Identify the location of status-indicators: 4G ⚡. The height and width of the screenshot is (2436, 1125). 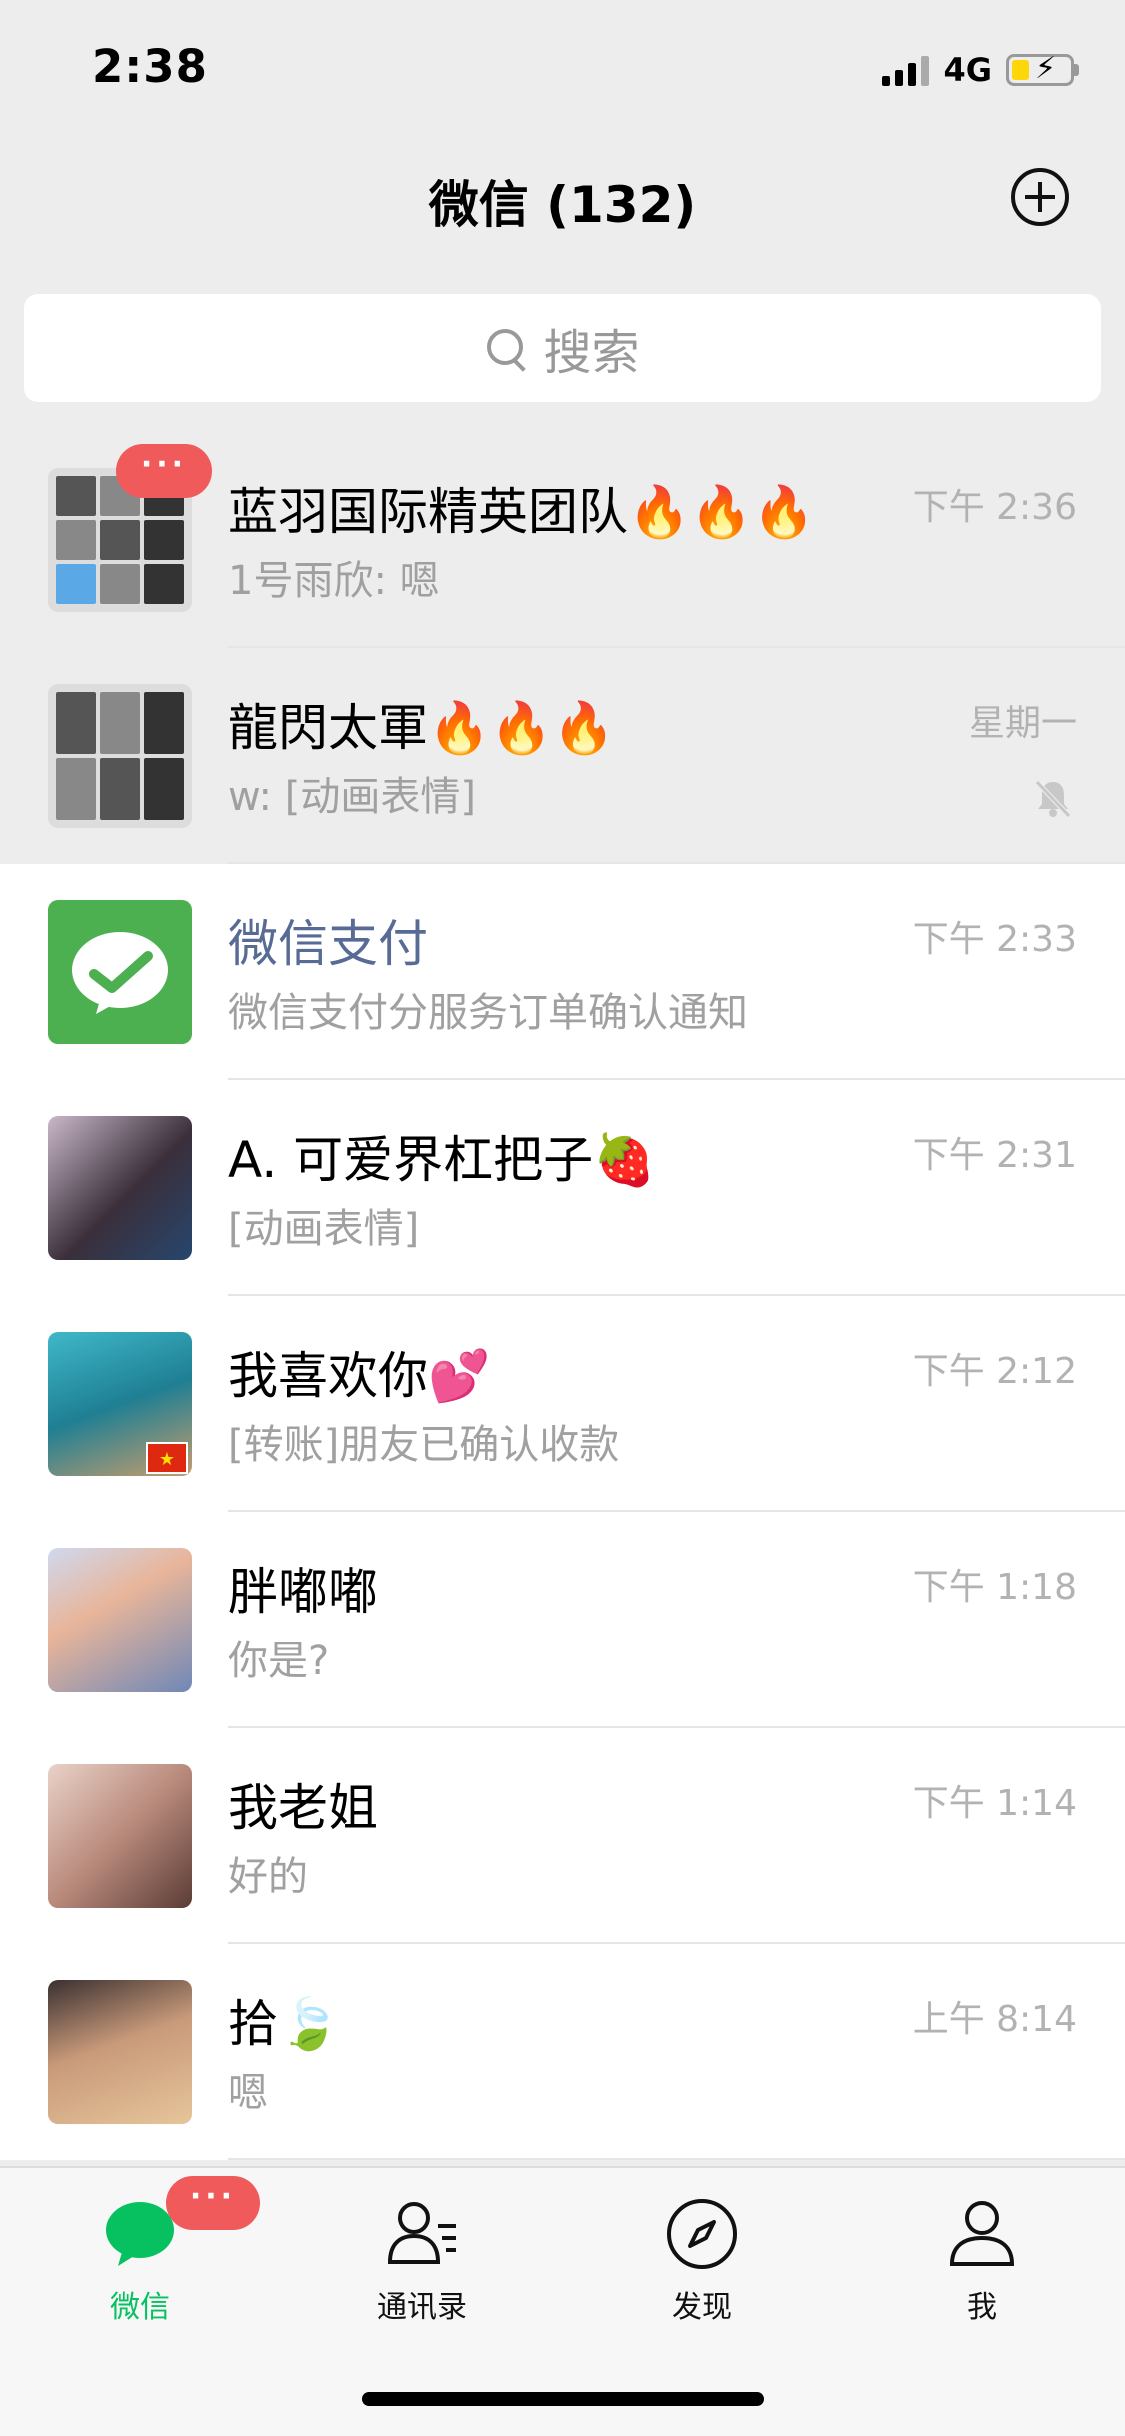
(980, 70).